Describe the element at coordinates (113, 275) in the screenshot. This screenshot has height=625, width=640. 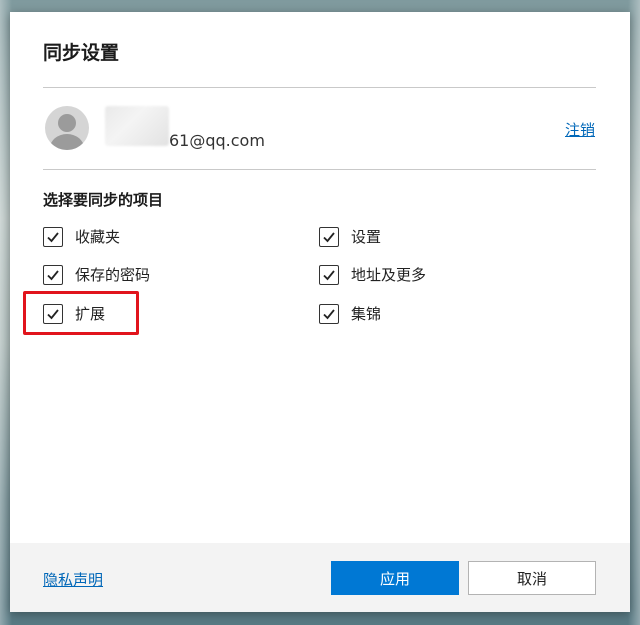
I see `option-label: 保存的密码` at that location.